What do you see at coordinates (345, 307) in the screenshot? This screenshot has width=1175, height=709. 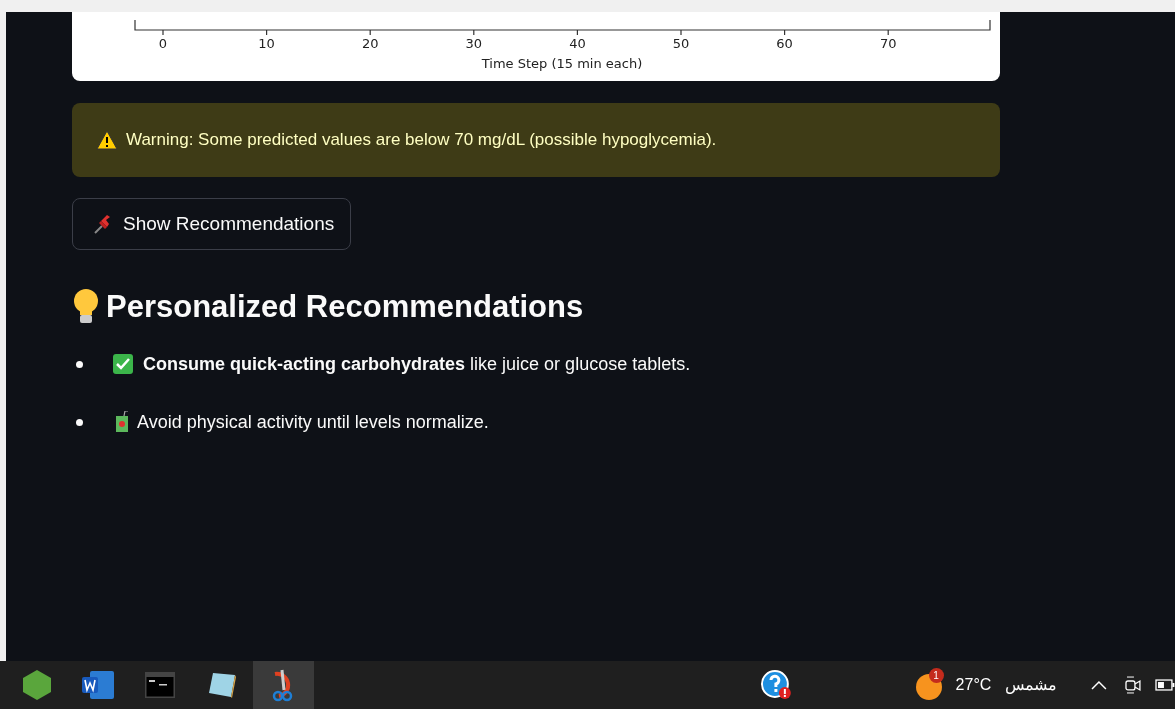 I see `section-heading: Personalized Recommendations` at bounding box center [345, 307].